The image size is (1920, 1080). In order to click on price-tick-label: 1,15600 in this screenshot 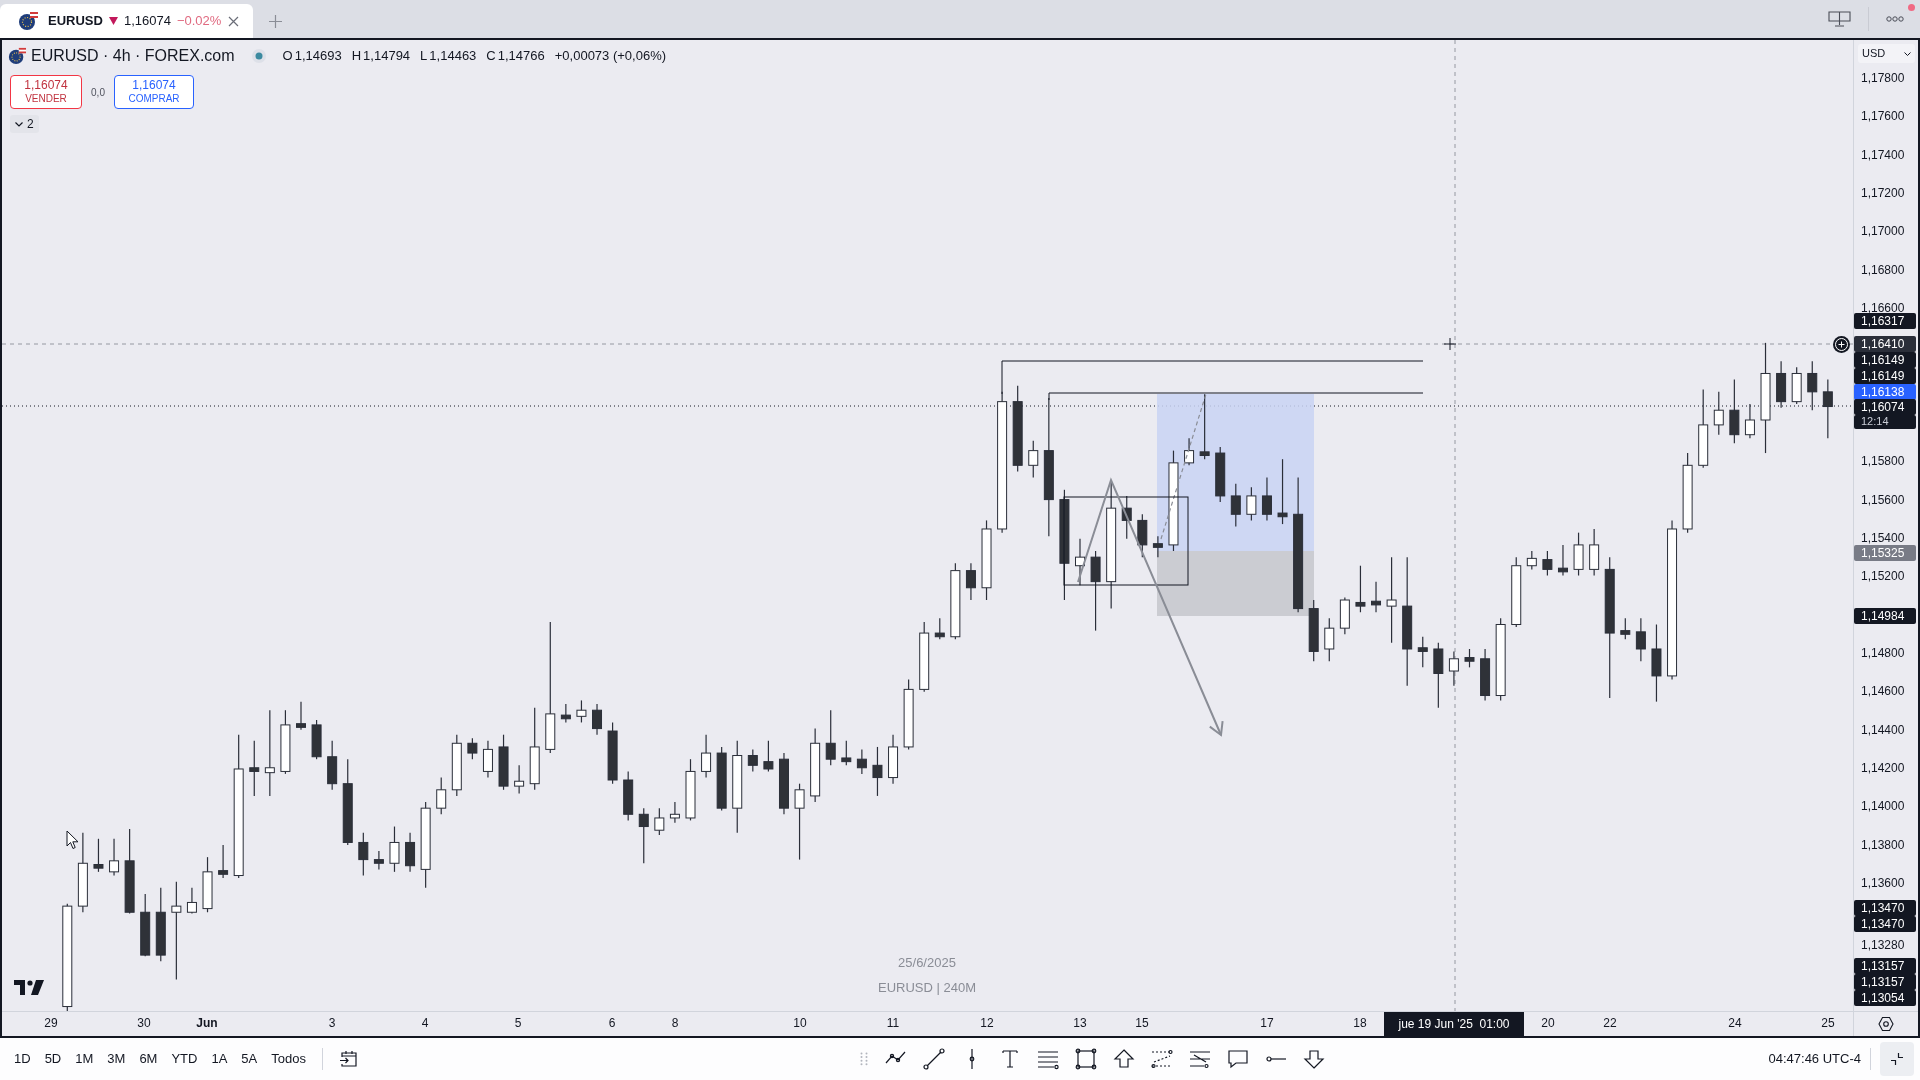, I will do `click(1883, 499)`.